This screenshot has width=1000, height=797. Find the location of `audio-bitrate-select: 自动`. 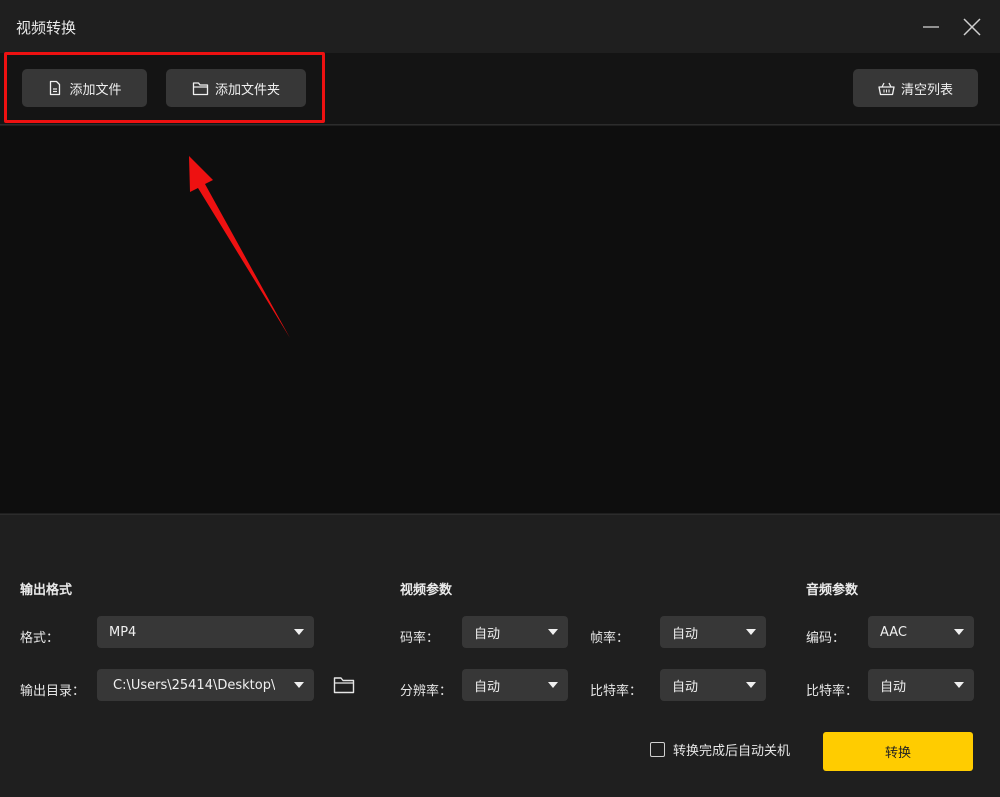

audio-bitrate-select: 自动 is located at coordinates (921, 685).